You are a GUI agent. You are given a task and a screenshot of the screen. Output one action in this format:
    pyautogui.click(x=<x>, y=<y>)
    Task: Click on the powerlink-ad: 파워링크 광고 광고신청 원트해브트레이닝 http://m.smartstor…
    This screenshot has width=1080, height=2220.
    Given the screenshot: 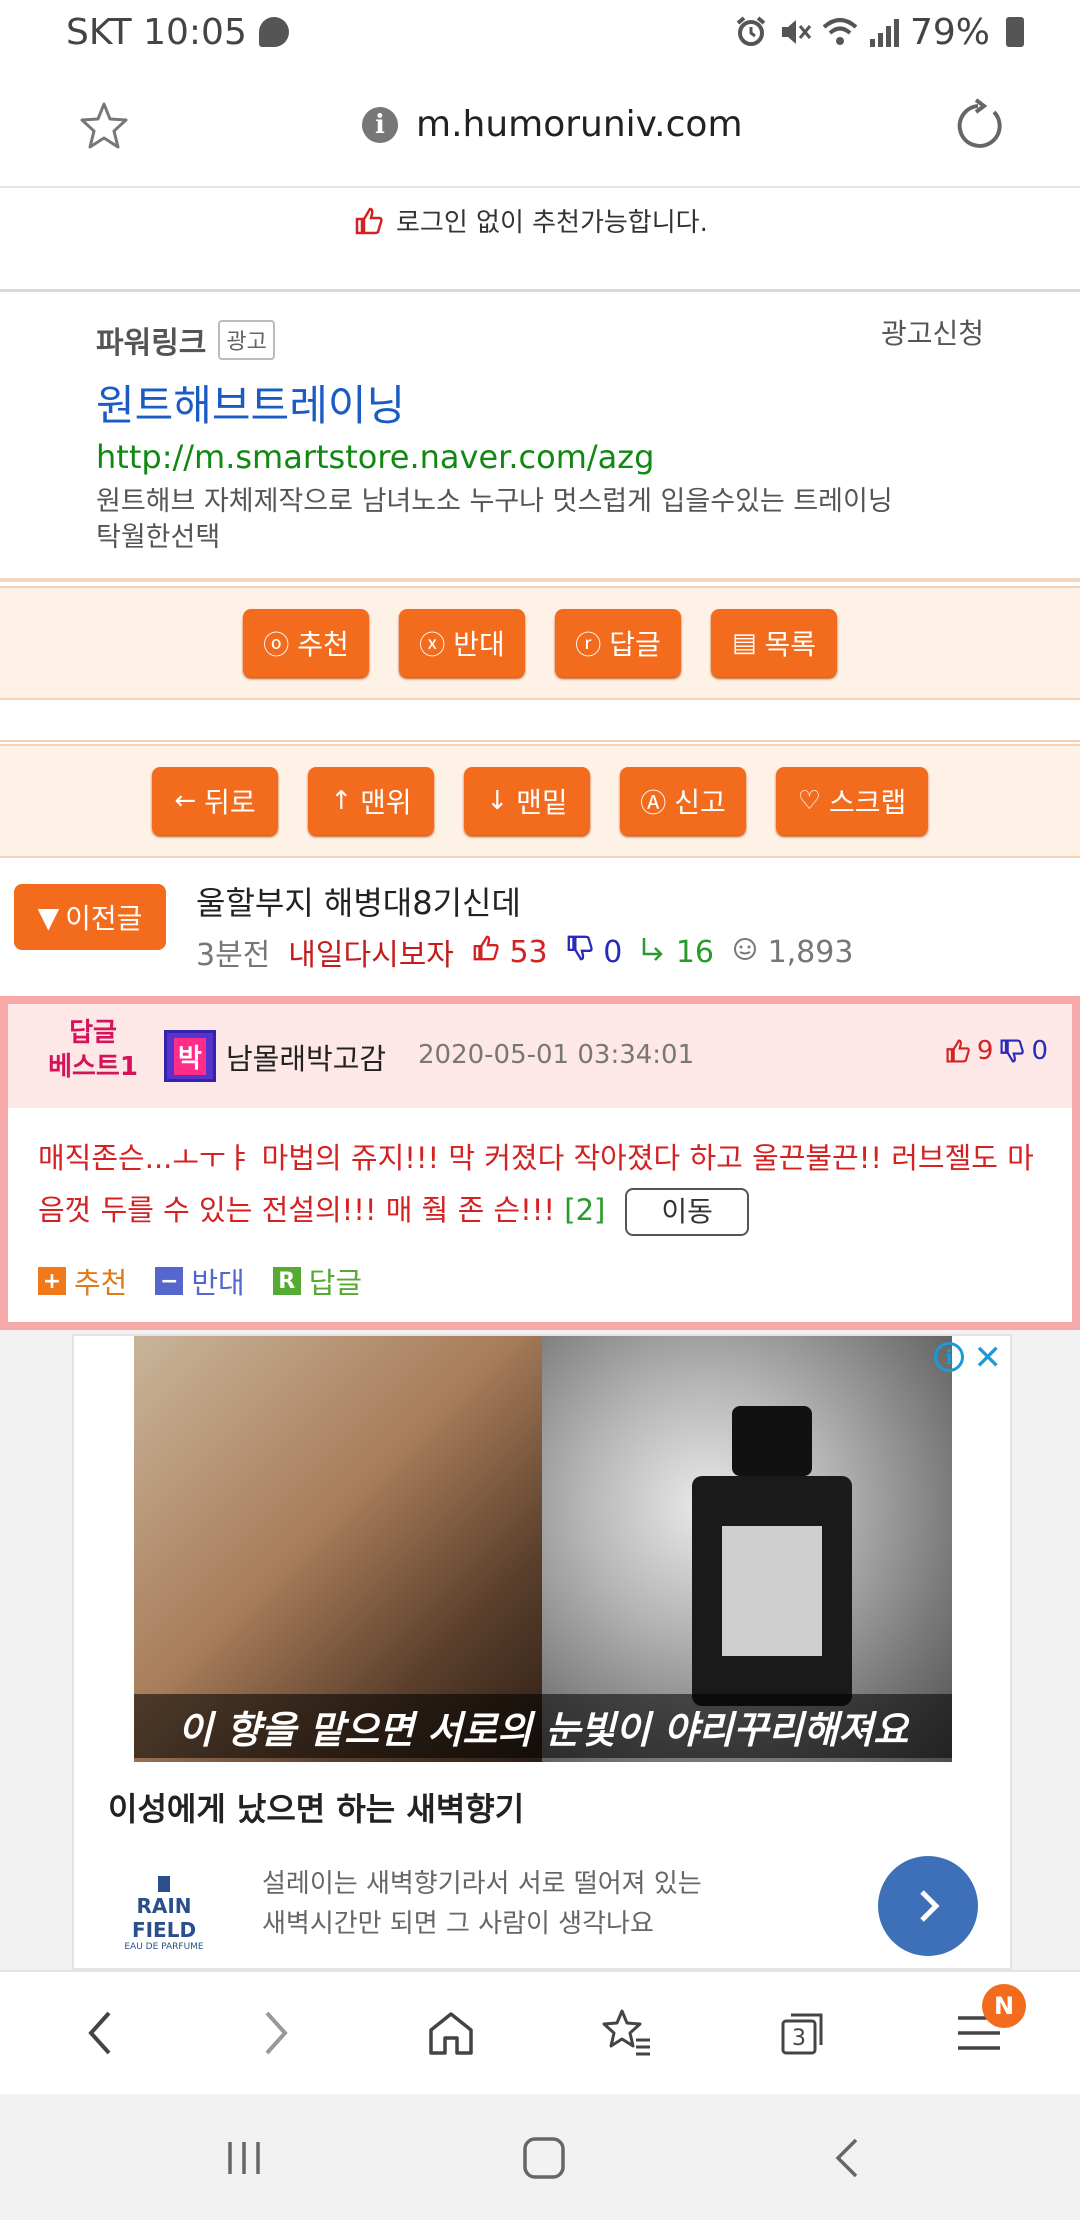 What is the action you would take?
    pyautogui.click(x=540, y=437)
    